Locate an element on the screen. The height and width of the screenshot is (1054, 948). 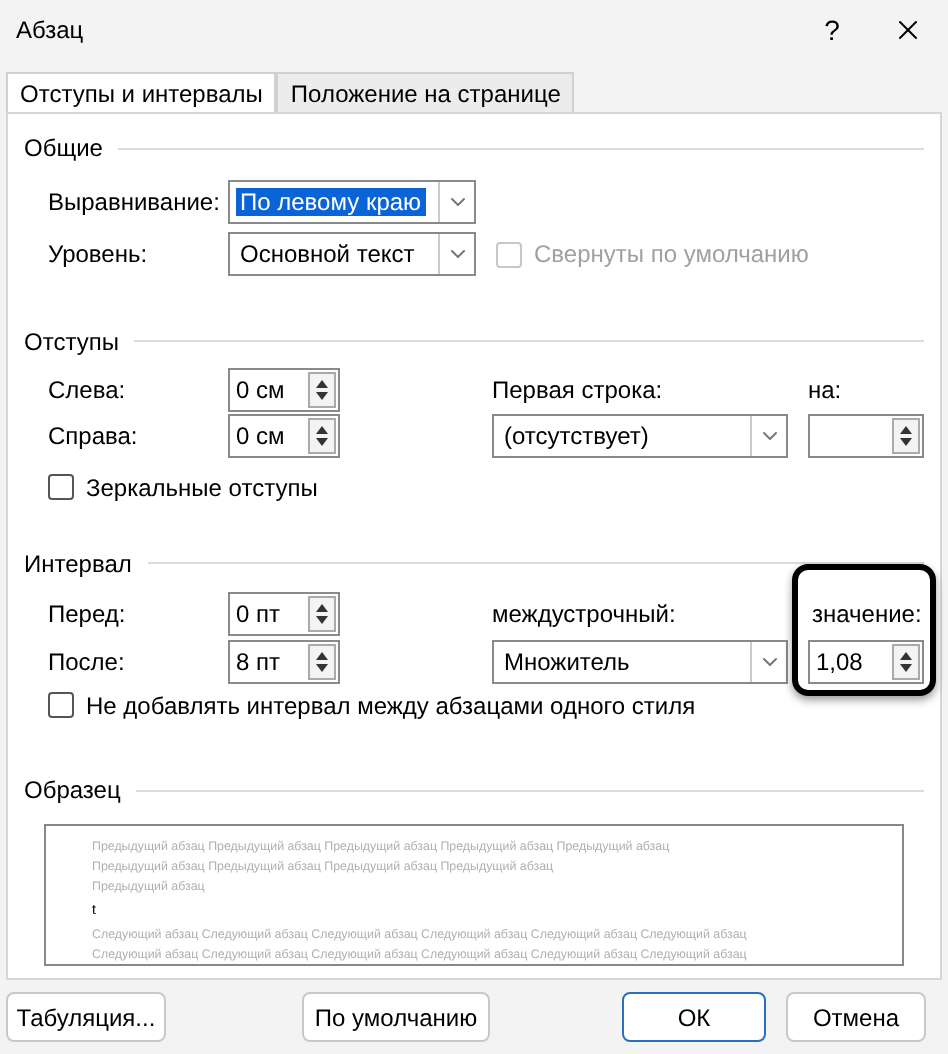
checkbox-label: Не добавлять интервал между абзацами одного стиля is located at coordinates (391, 706).